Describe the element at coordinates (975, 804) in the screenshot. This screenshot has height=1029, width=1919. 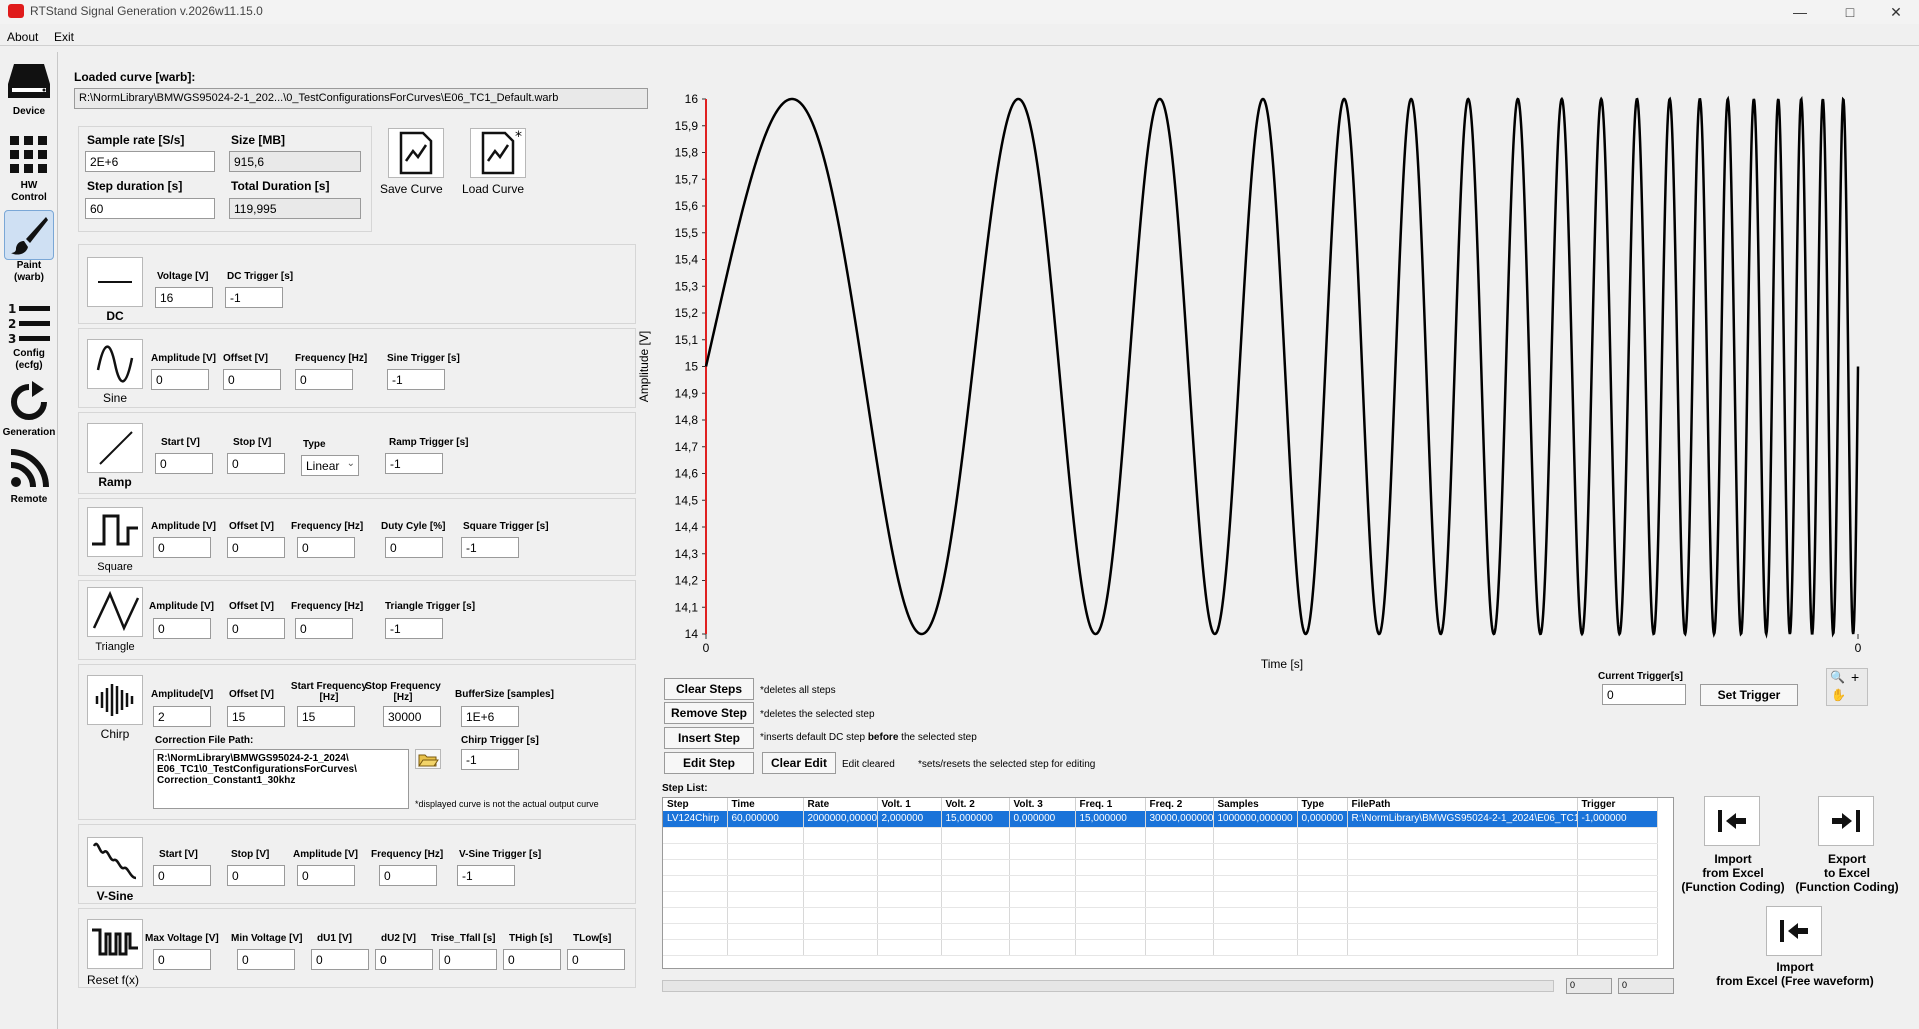
I see `column-header: Volt. 2` at that location.